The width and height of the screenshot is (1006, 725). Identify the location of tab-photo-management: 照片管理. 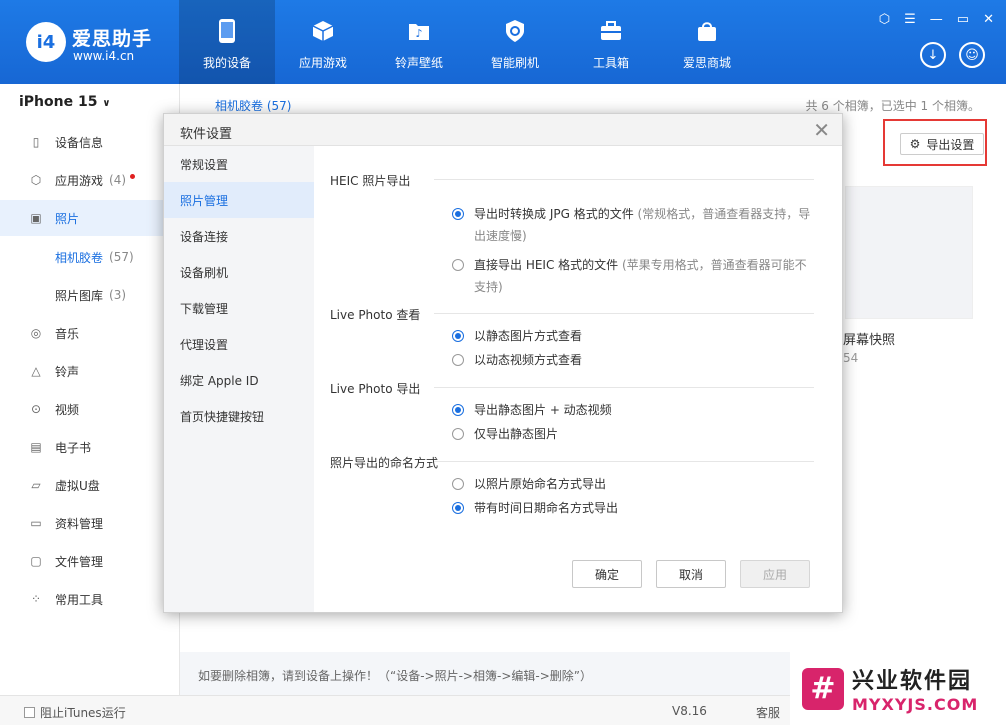
(239, 200).